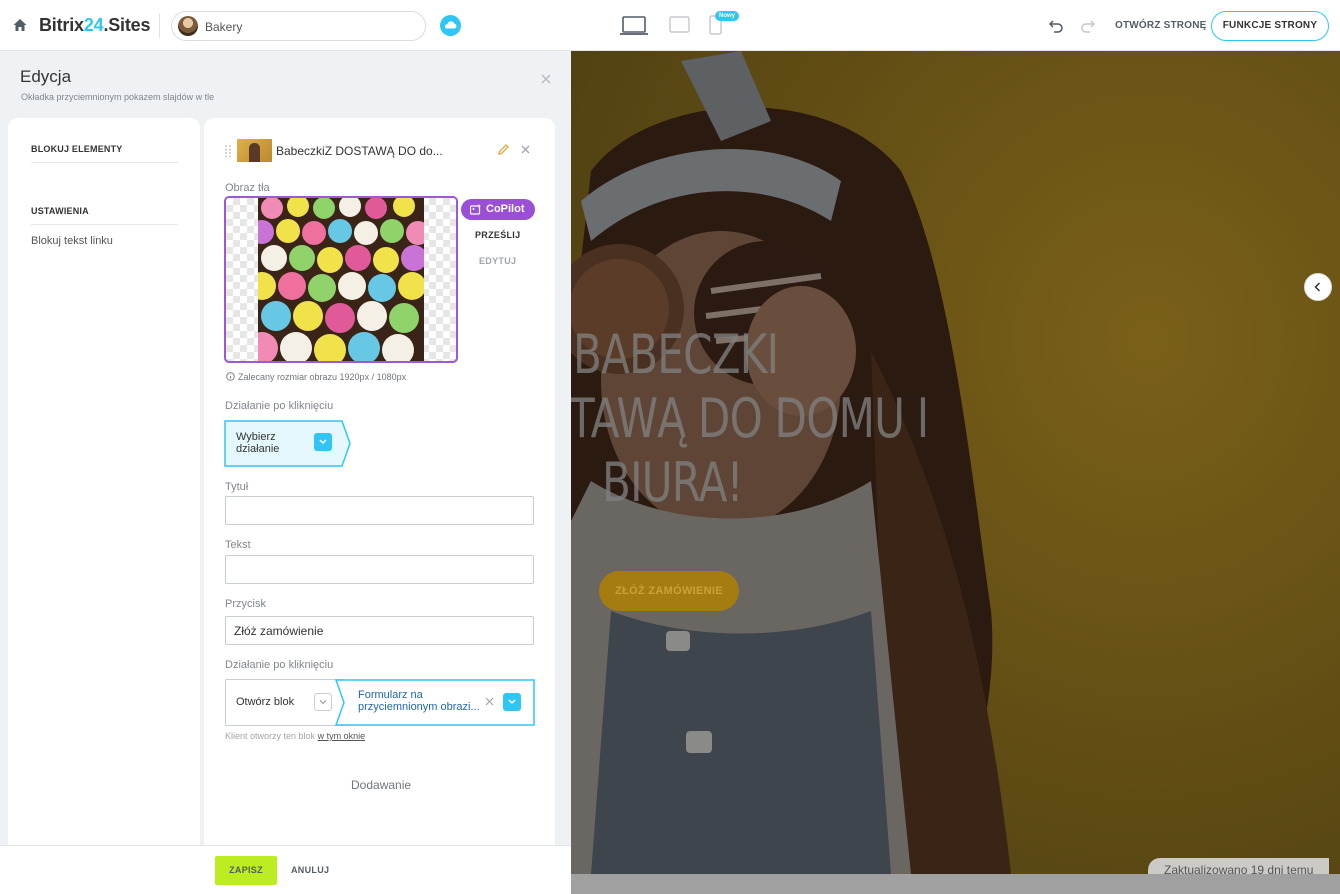 The image size is (1340, 894). I want to click on site-selector: Bakery, so click(298, 26).